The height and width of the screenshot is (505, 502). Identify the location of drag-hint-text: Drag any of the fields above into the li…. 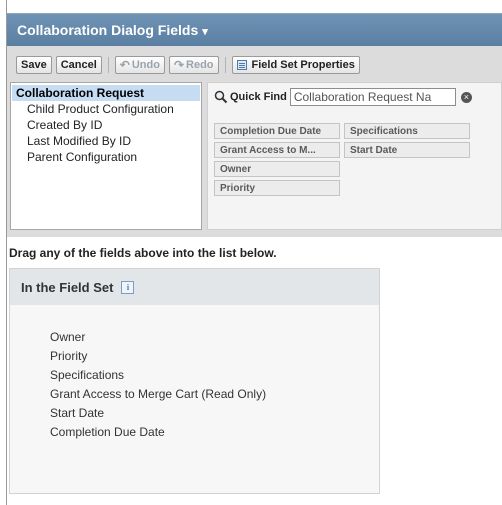
(143, 253).